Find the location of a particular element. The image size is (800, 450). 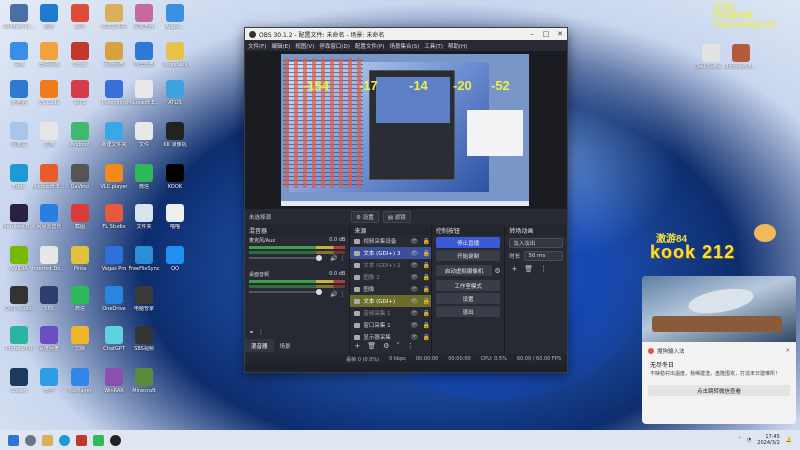

desktop-icon: Wireshark is located at coordinates (175, 55).